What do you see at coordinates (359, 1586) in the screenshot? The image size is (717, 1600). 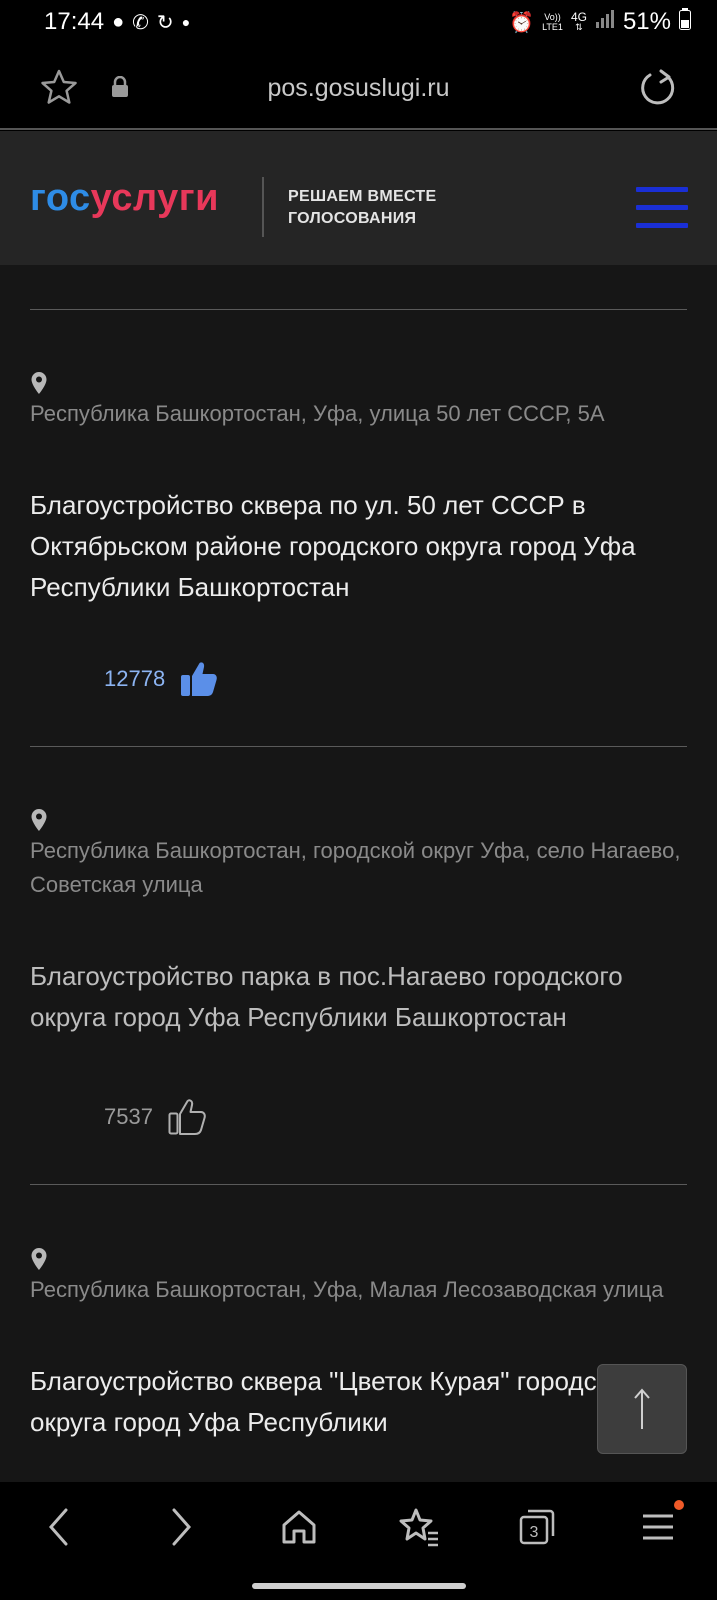 I see `gesture-bar` at bounding box center [359, 1586].